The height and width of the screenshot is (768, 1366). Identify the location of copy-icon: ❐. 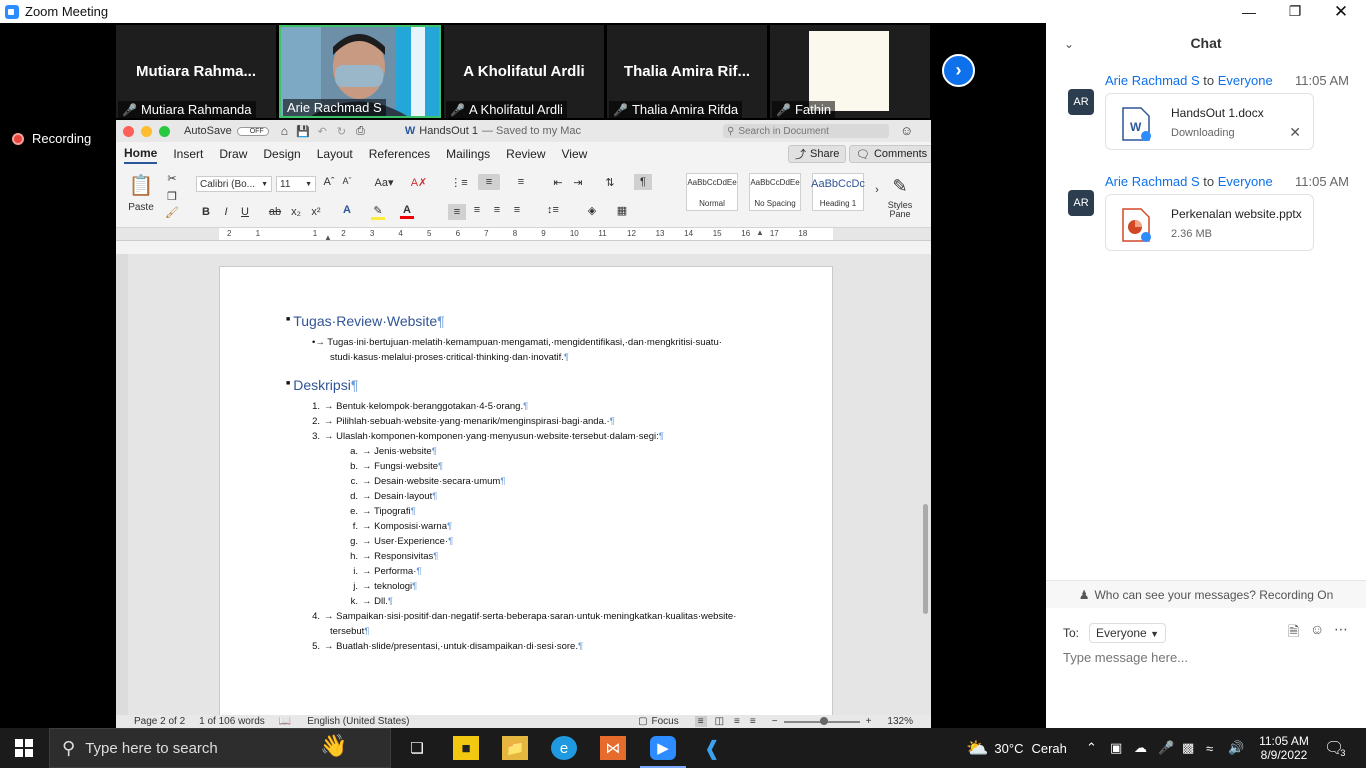
(172, 196).